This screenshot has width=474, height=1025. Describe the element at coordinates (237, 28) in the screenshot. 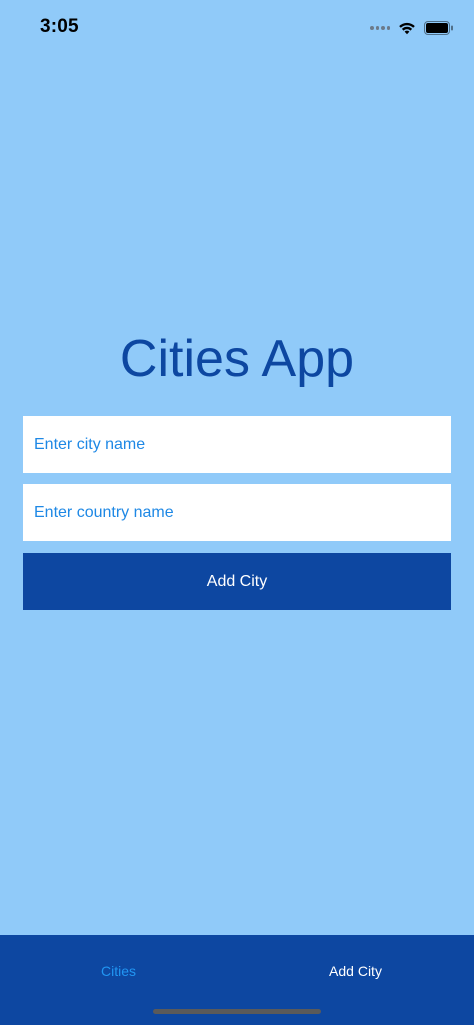

I see `status-bar: 3:05` at that location.